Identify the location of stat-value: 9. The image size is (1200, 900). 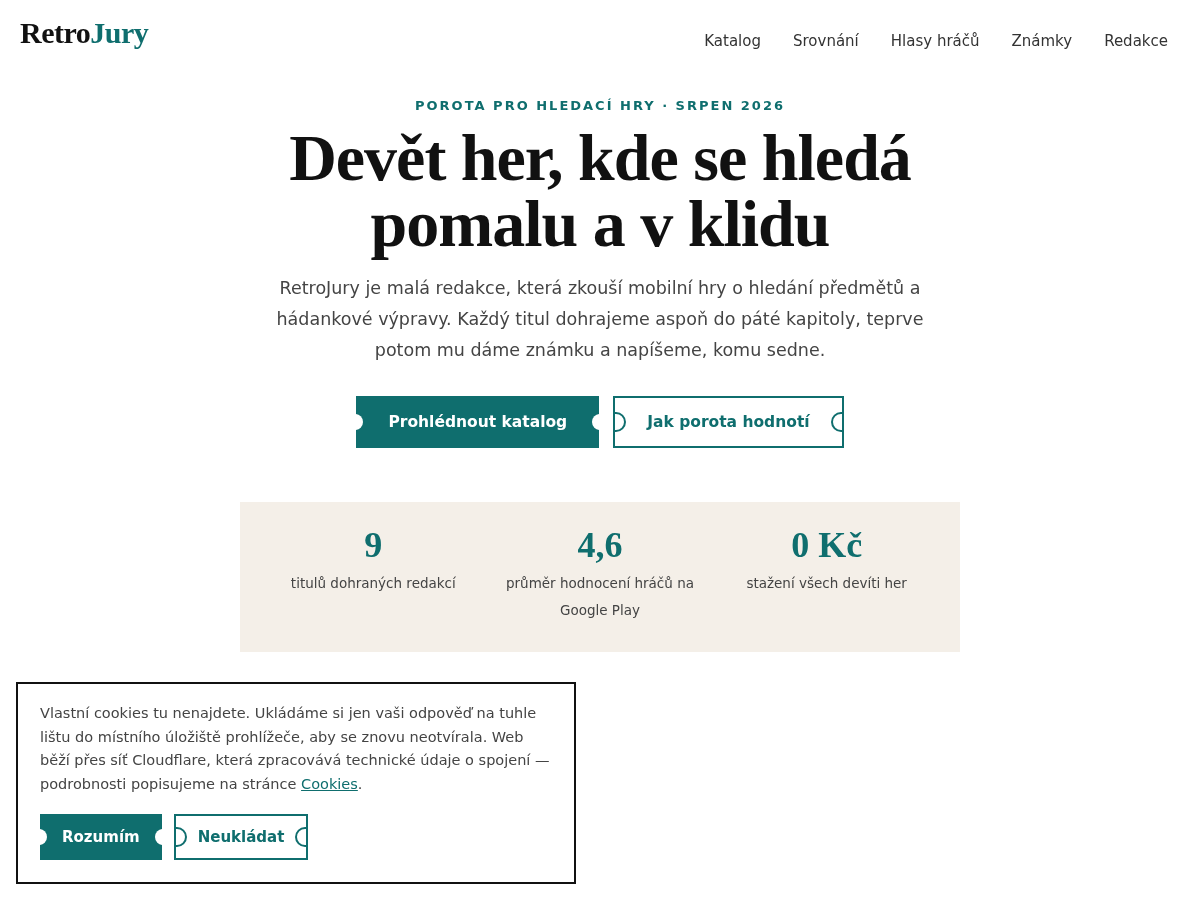
(373, 545).